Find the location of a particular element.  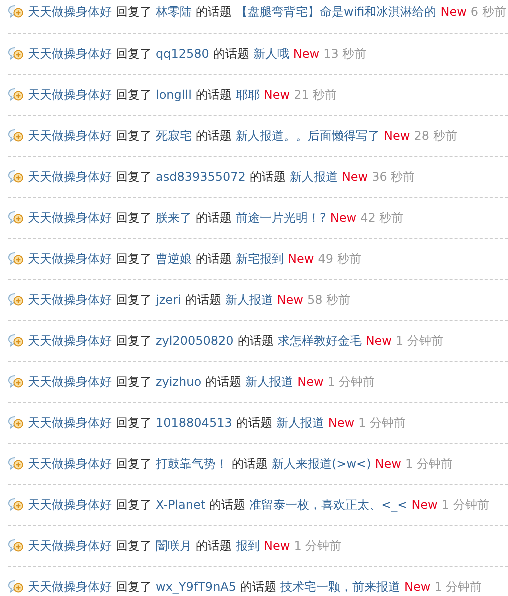

time-text: 49 秒前 is located at coordinates (340, 259).